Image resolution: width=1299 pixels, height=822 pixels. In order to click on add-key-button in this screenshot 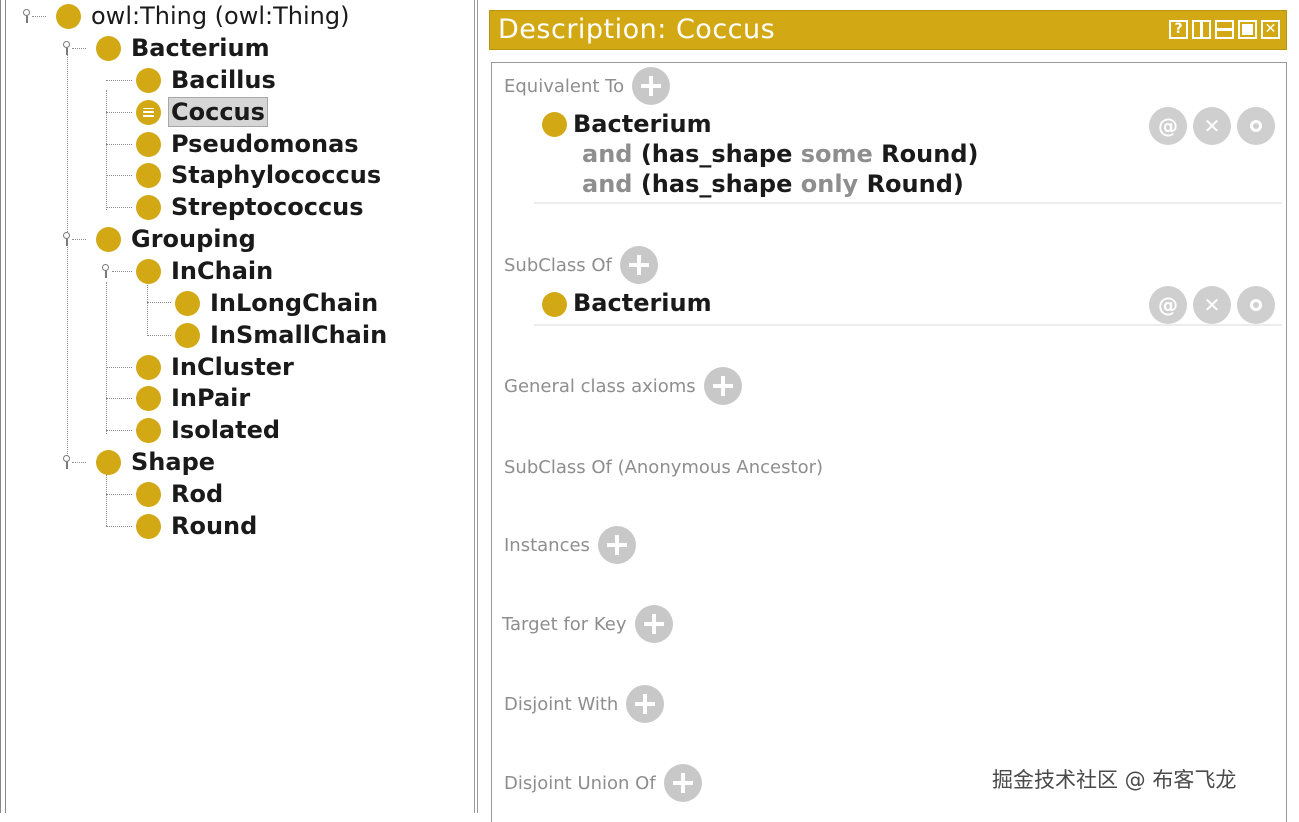, I will do `click(653, 624)`.